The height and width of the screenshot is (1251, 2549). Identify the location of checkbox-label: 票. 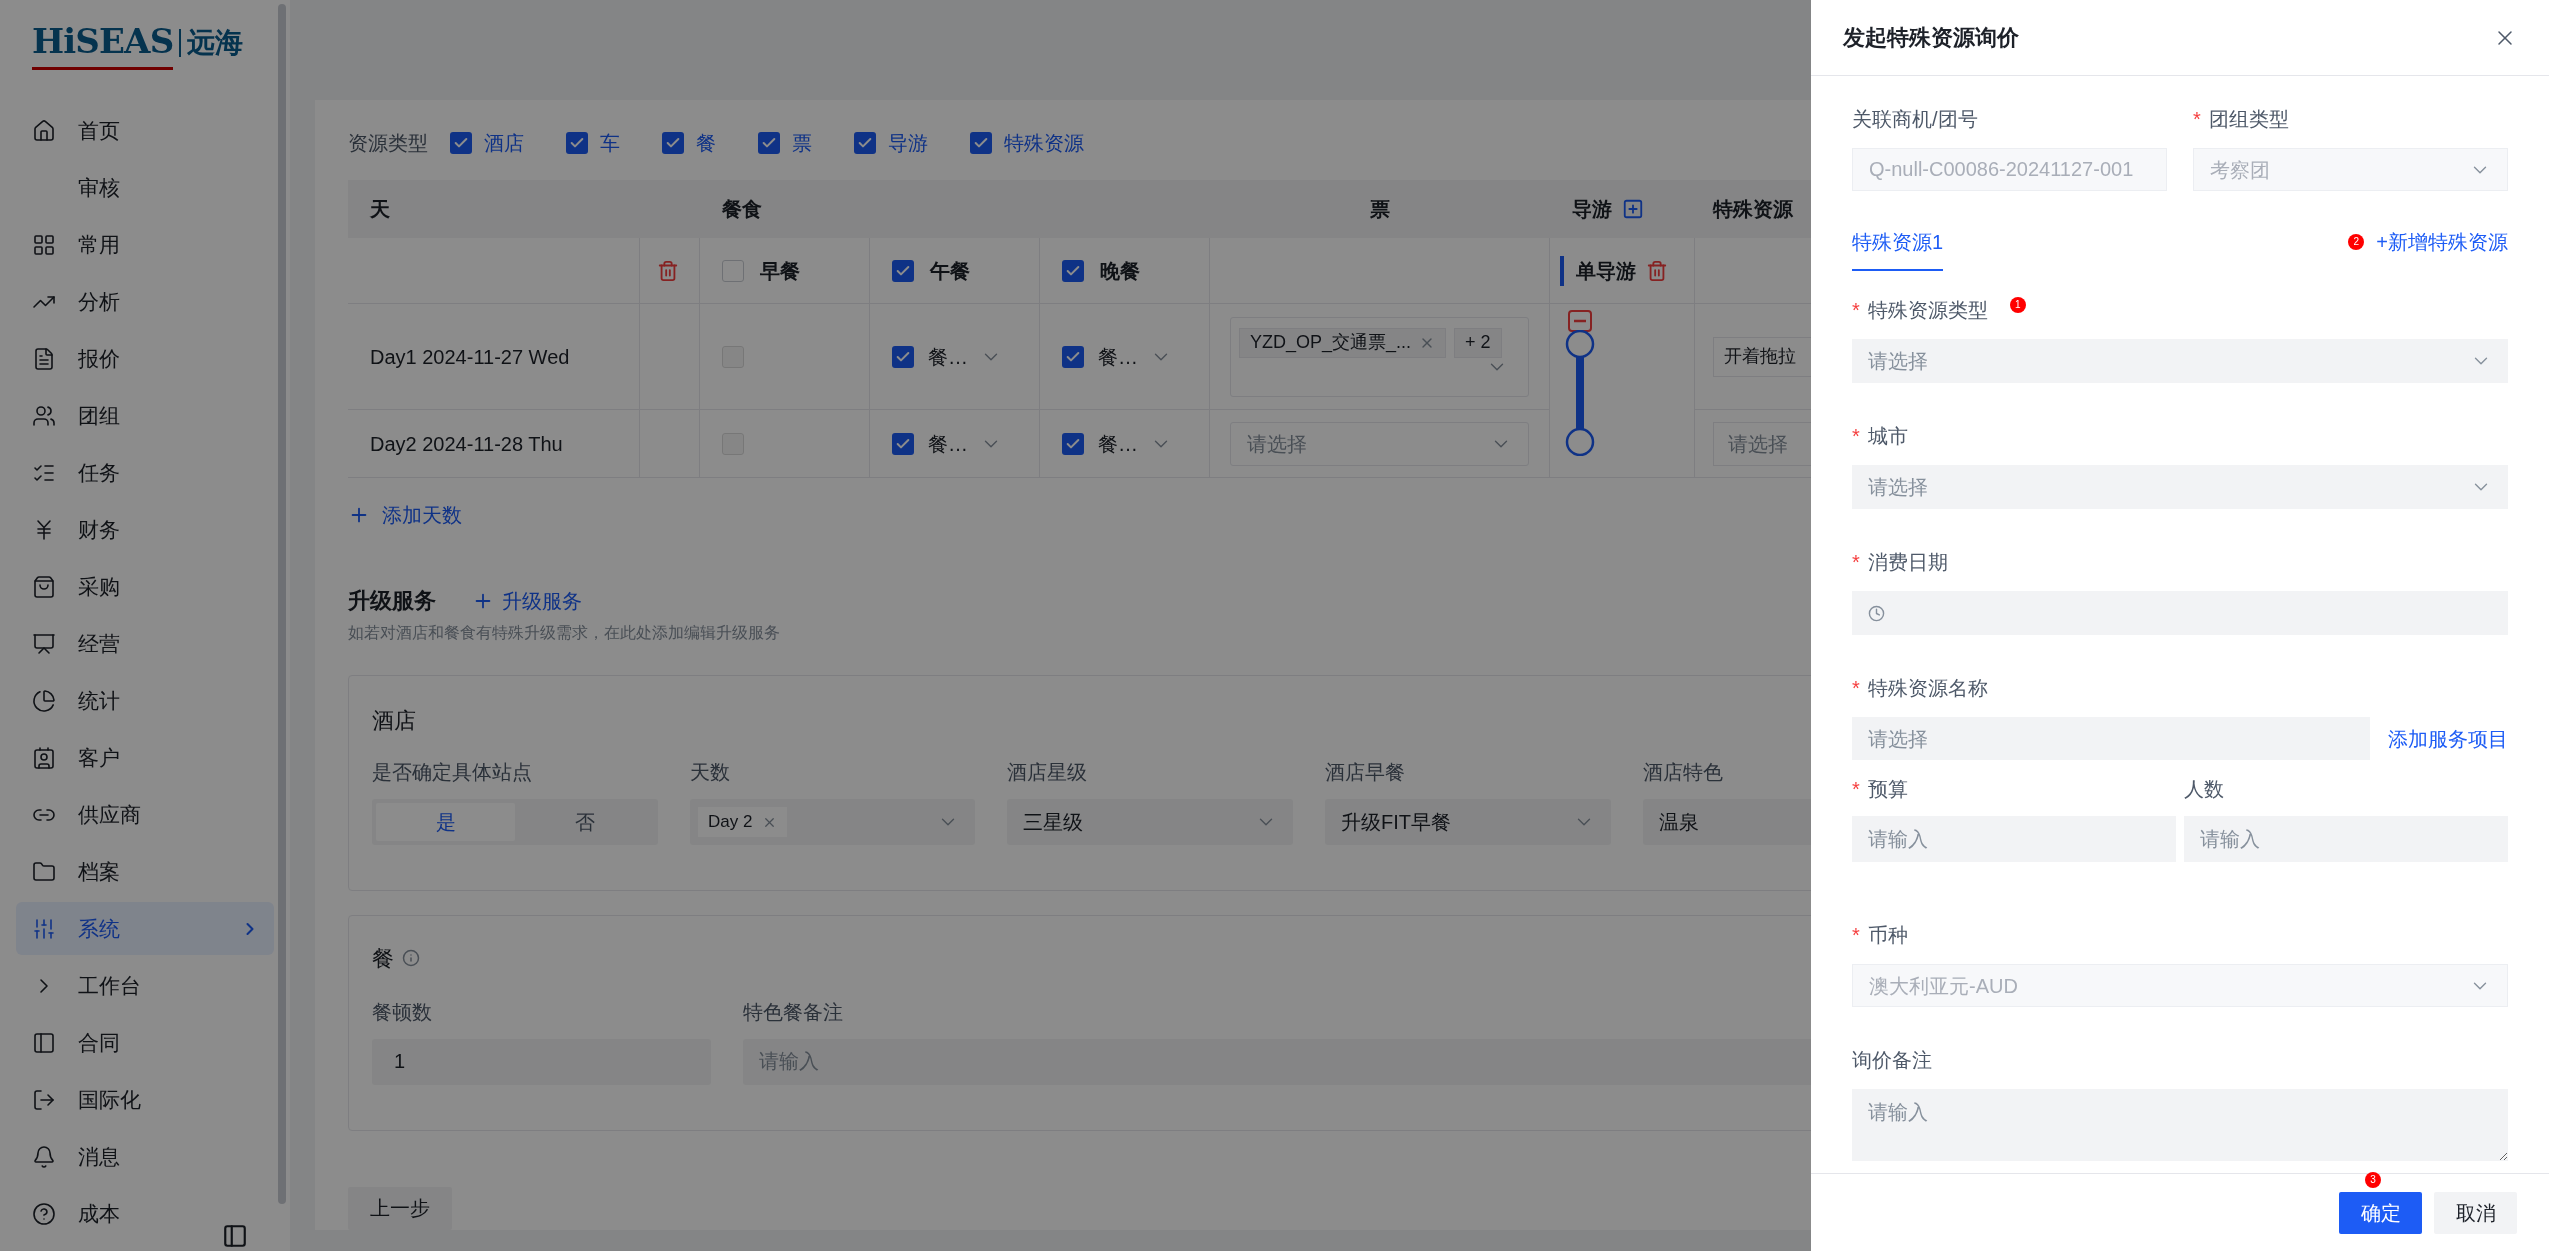
(802, 143).